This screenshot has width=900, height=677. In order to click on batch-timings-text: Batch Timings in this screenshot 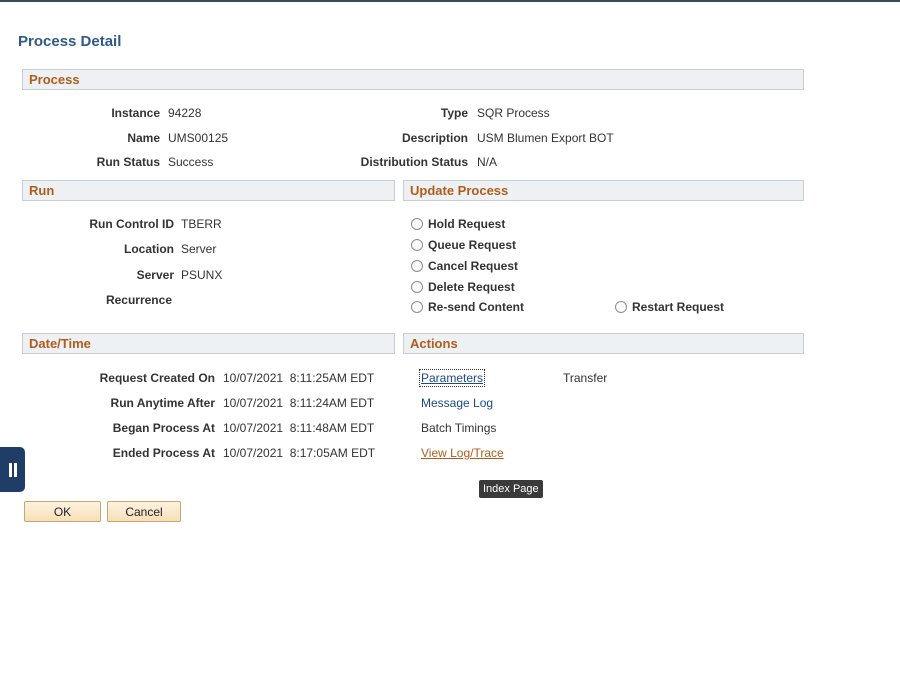, I will do `click(459, 428)`.